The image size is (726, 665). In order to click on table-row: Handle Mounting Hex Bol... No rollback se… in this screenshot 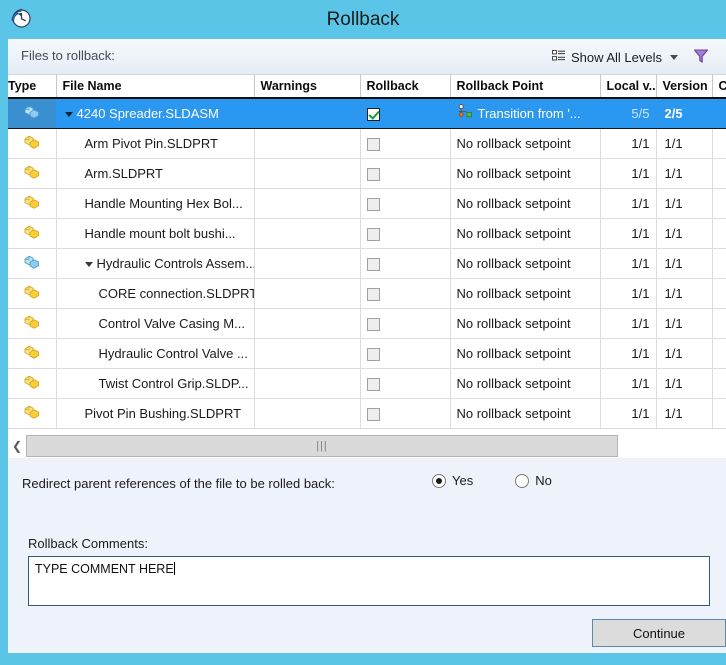, I will do `click(367, 203)`.